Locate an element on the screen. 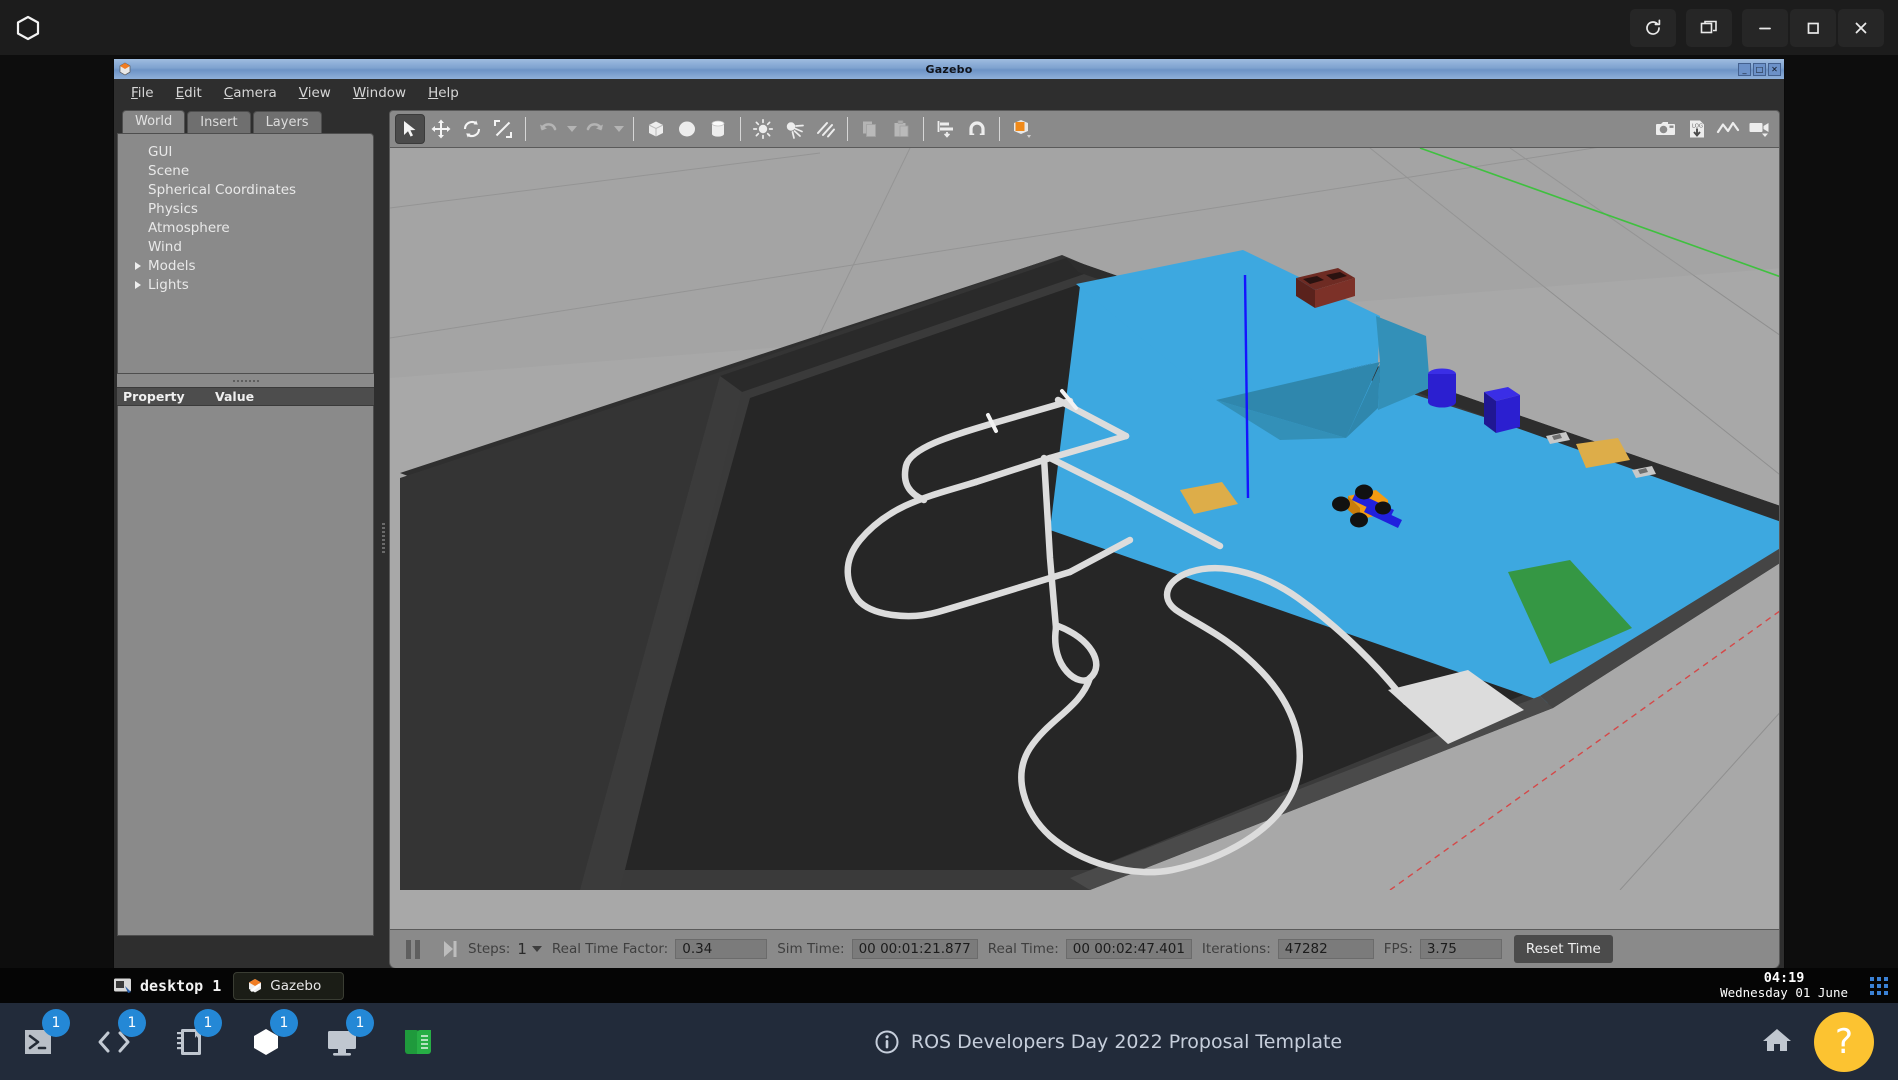 The width and height of the screenshot is (1898, 1080). desktop-switcher: desktop 1 is located at coordinates (167, 986).